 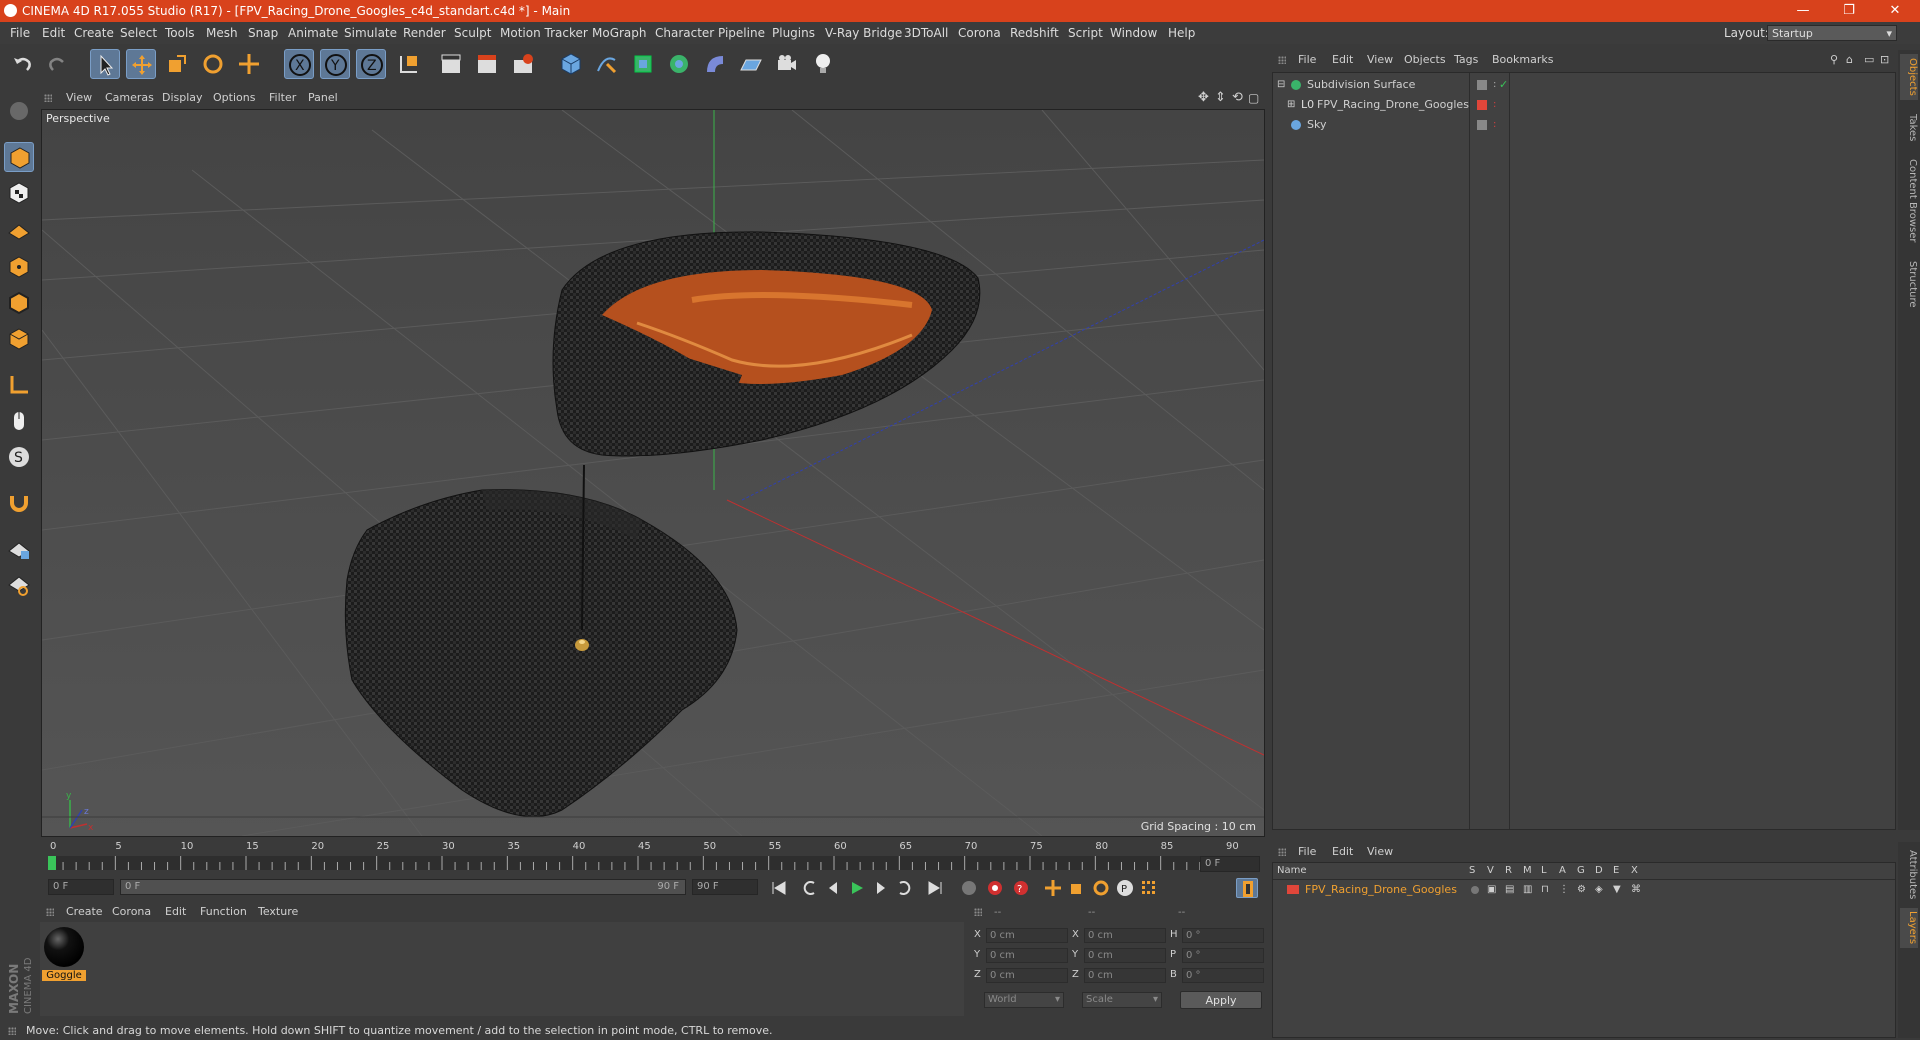 What do you see at coordinates (1247, 888) in the screenshot?
I see `timeline-toggle-button` at bounding box center [1247, 888].